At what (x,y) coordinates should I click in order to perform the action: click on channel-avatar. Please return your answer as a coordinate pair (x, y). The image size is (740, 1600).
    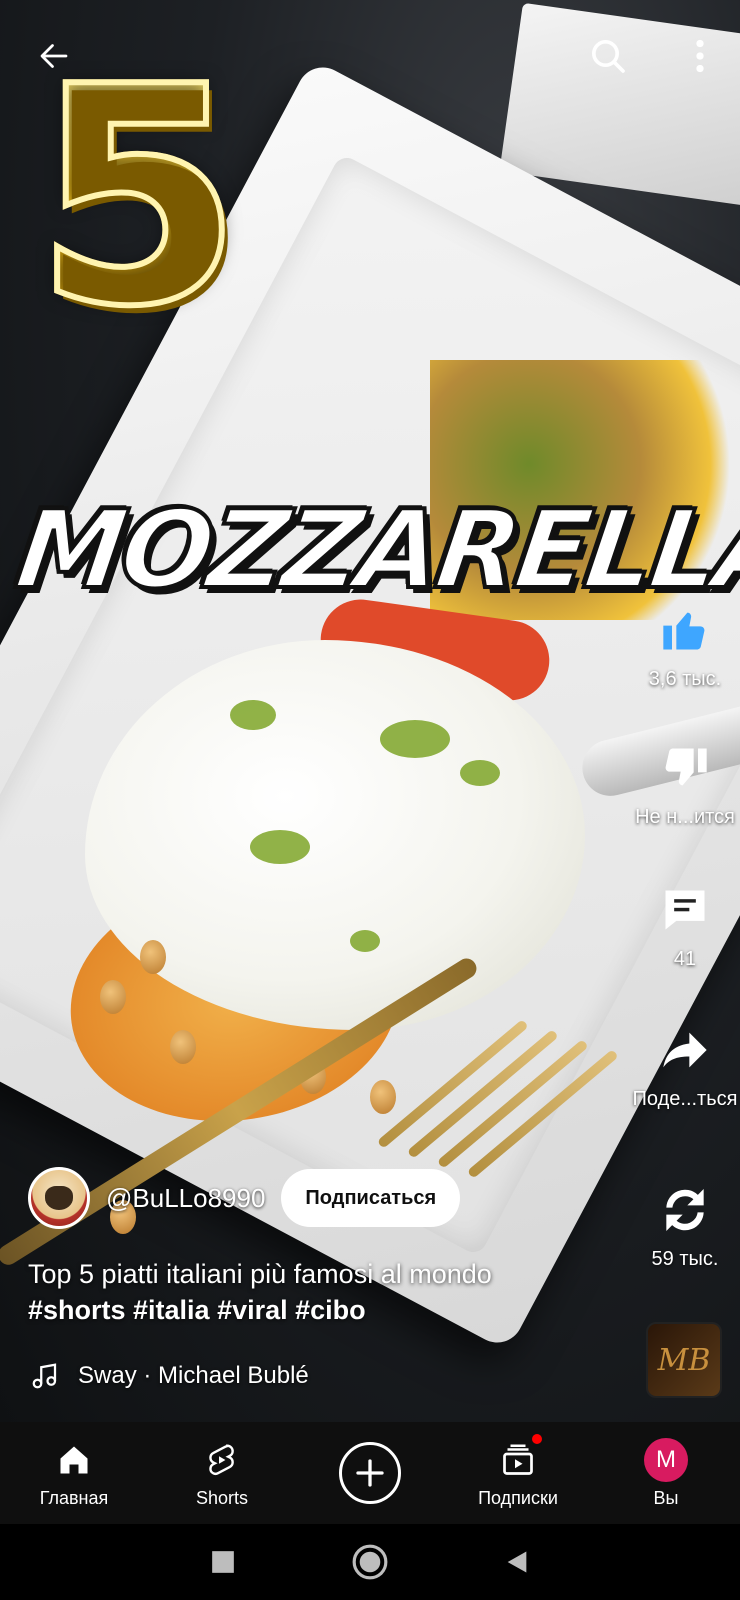
    Looking at the image, I should click on (59, 1198).